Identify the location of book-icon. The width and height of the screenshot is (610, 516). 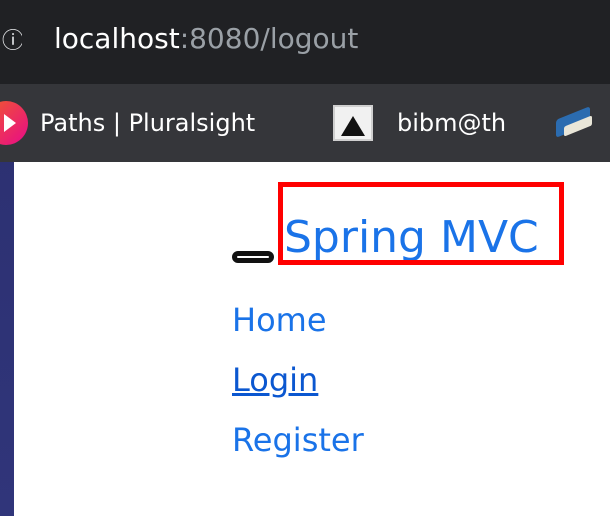
(576, 123).